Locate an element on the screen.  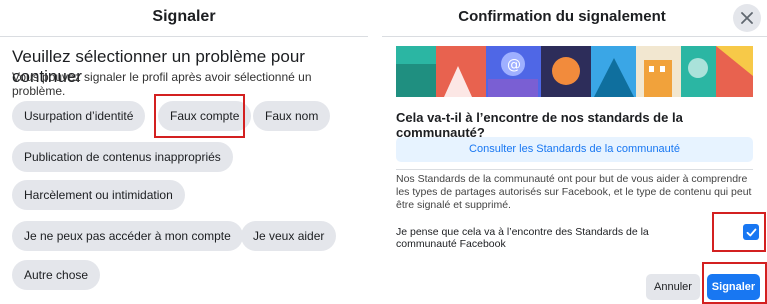
option-account-access: Je ne peux pas accéder à mon compte is located at coordinates (127, 236).